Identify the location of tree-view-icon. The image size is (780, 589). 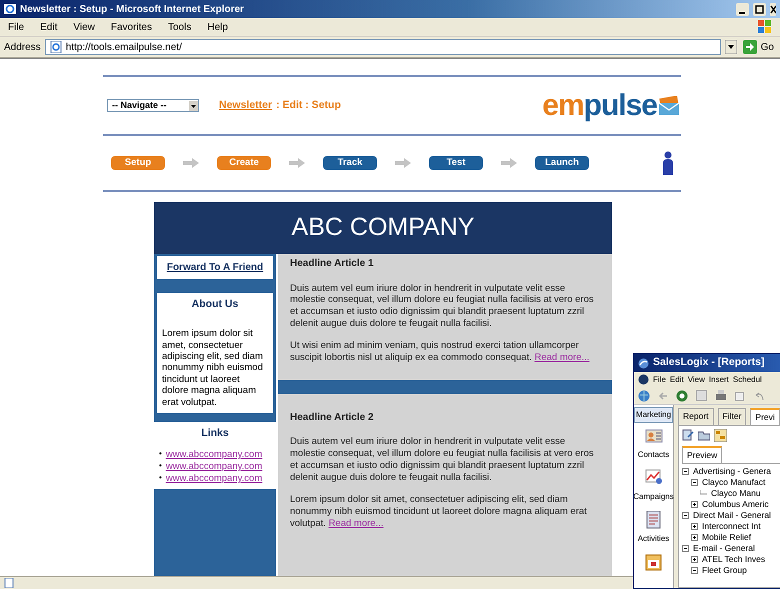
(720, 435).